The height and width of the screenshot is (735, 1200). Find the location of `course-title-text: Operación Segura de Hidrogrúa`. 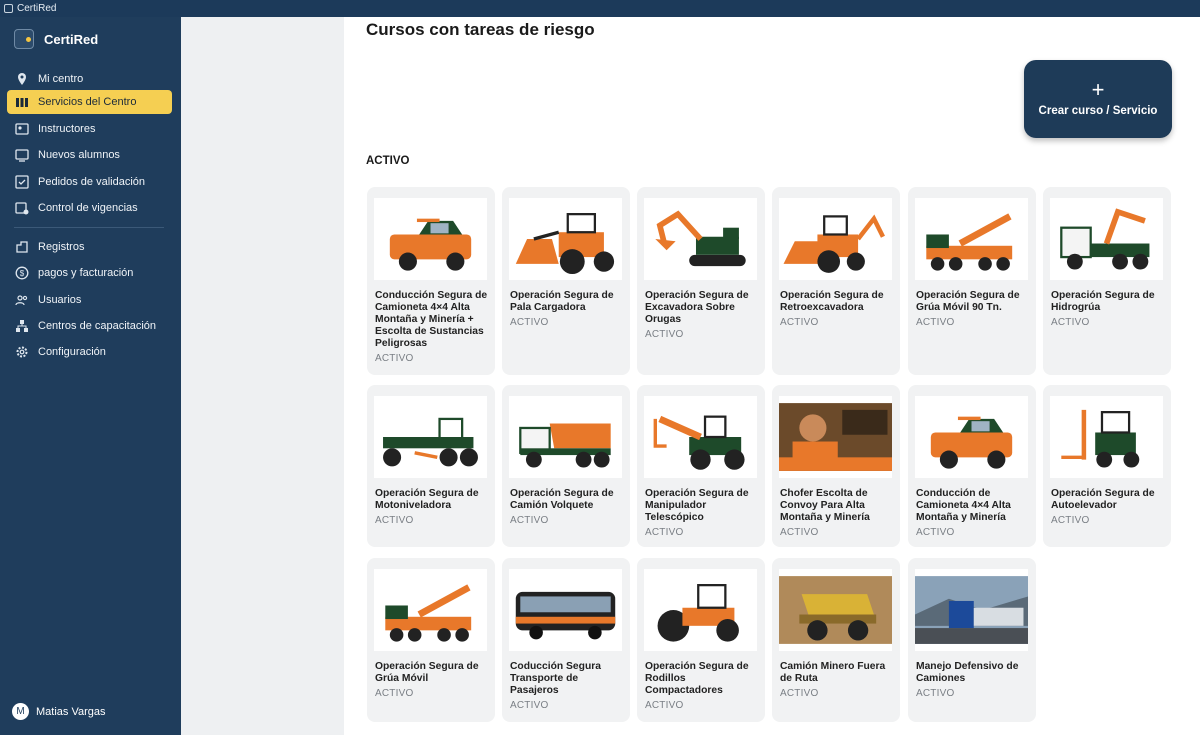

course-title-text: Operación Segura de Hidrogrúa is located at coordinates (1103, 301).